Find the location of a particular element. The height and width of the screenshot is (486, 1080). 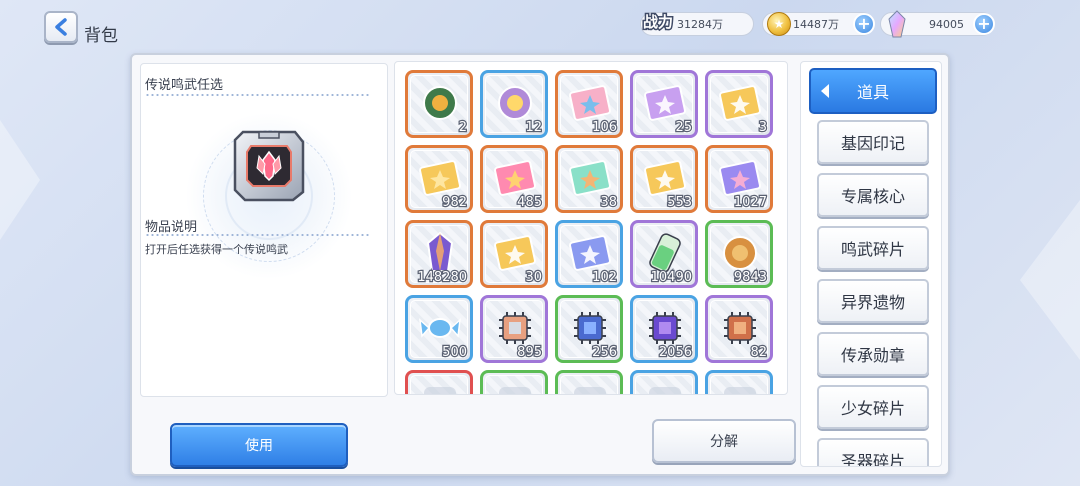

inventory-slot: 2 is located at coordinates (439, 104).